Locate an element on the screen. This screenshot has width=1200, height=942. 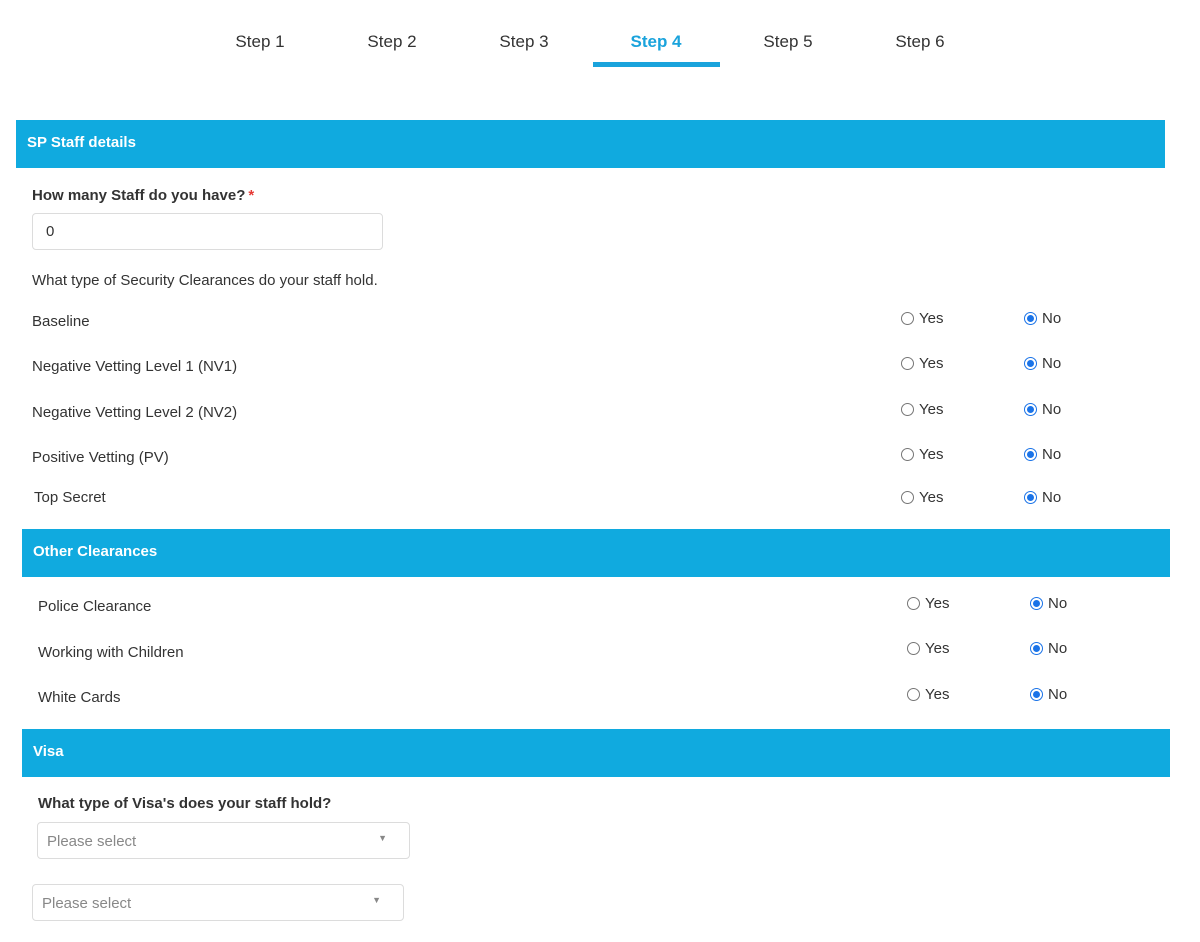
clearance-label-baseline: Baseline is located at coordinates (61, 321).